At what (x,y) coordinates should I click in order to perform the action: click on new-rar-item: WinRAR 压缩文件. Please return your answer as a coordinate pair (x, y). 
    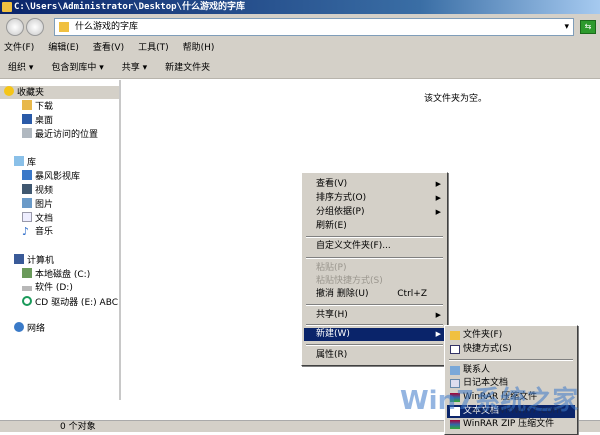
    Looking at the image, I should click on (511, 397).